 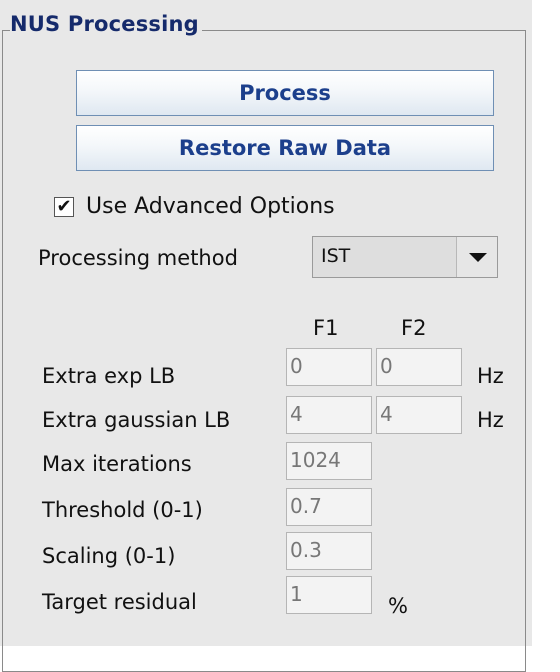 What do you see at coordinates (398, 606) in the screenshot?
I see `target-residual-unit: %` at bounding box center [398, 606].